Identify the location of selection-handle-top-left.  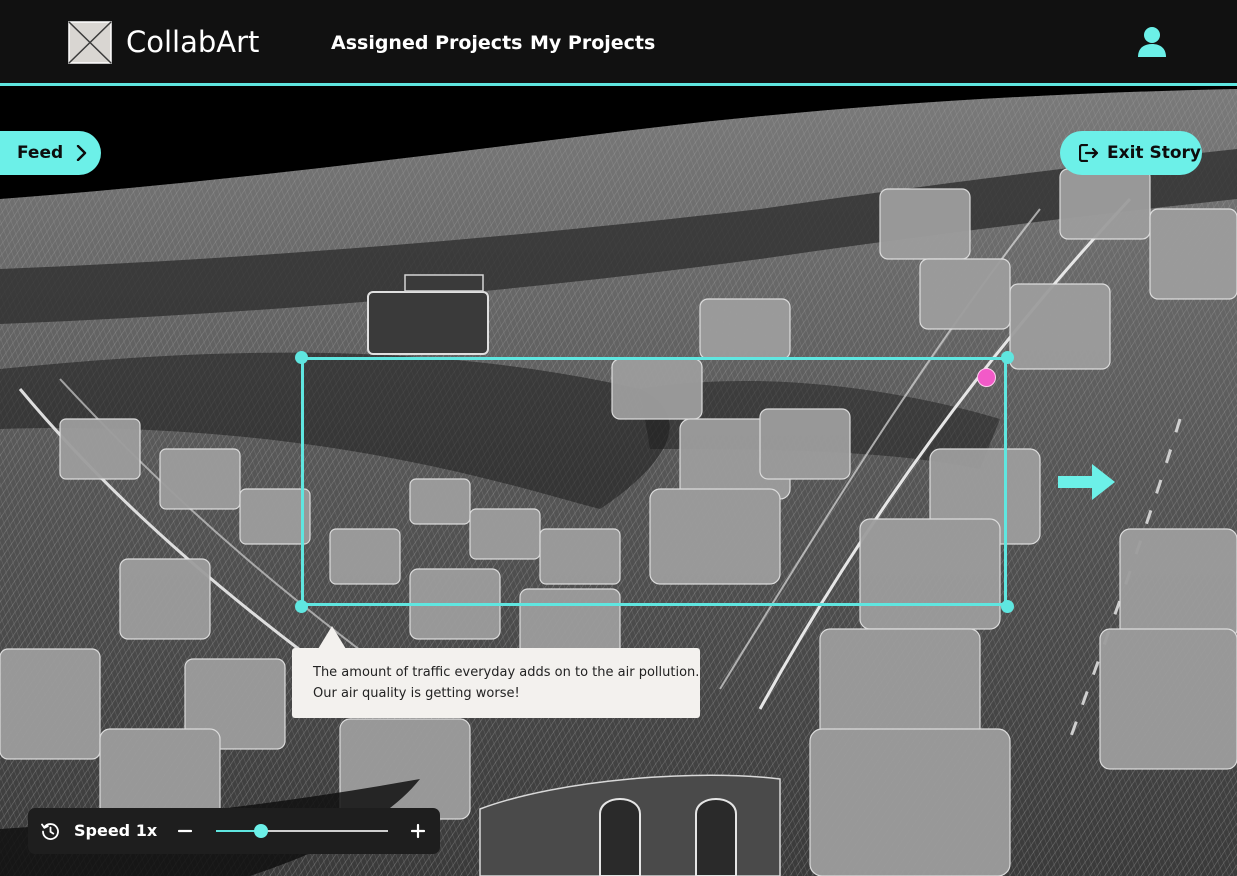
(301, 357).